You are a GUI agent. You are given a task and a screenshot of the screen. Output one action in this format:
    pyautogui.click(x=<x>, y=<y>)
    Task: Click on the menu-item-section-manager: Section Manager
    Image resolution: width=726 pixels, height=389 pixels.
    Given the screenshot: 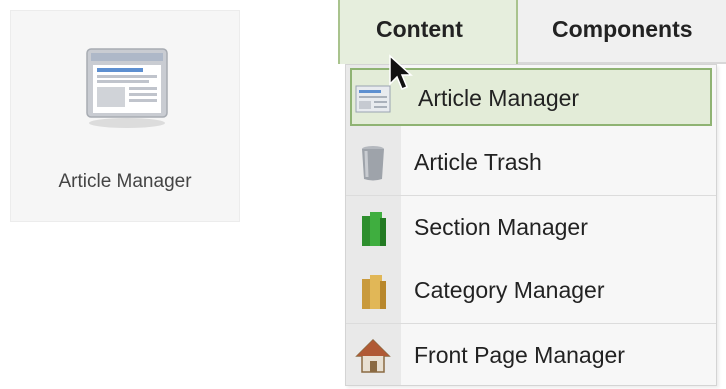 What is the action you would take?
    pyautogui.click(x=531, y=227)
    